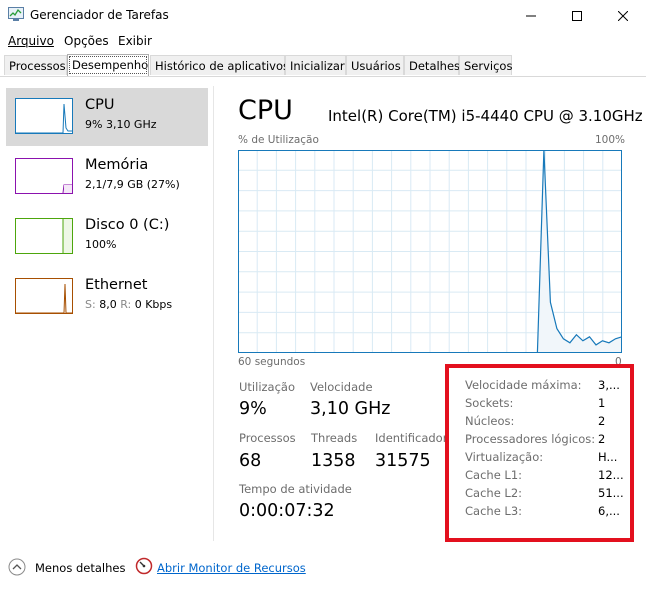 The width and height of the screenshot is (646, 593). I want to click on stat-utilizacao-label: Utilização, so click(267, 387).